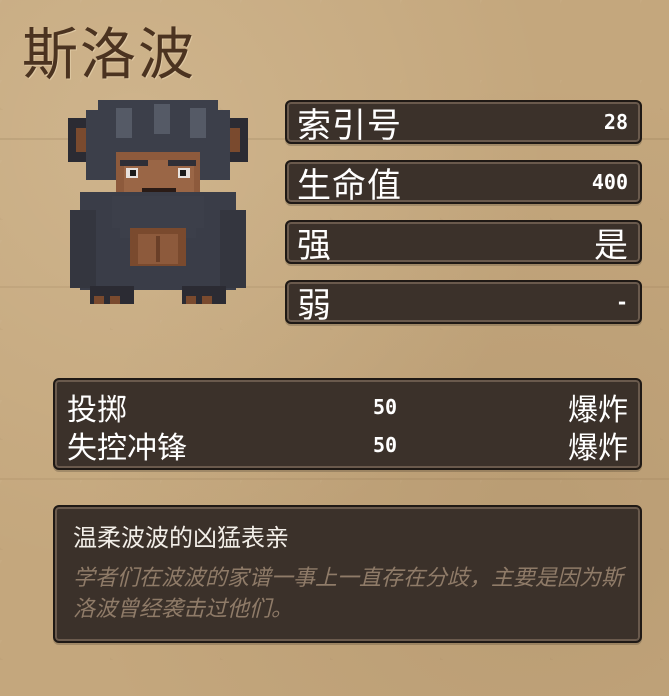 The height and width of the screenshot is (696, 669). What do you see at coordinates (97, 410) in the screenshot?
I see `ability-name: 投掷` at bounding box center [97, 410].